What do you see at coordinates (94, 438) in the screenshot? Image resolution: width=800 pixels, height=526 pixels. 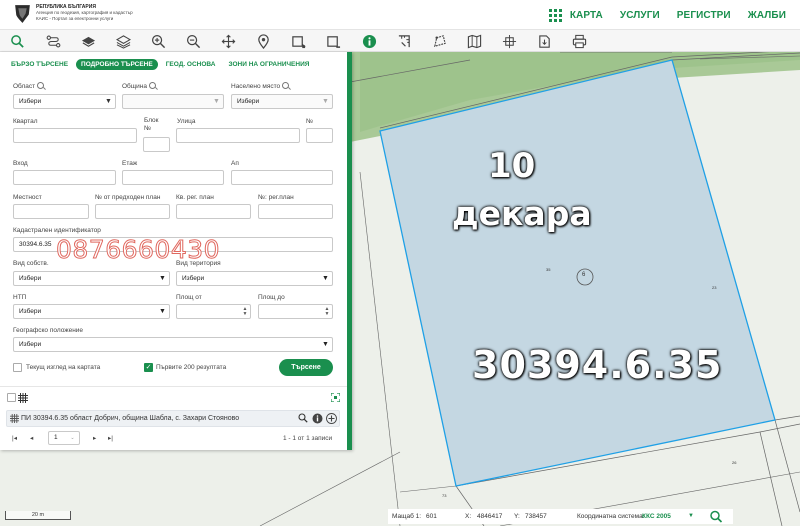 I see `next-page-button: ▸` at bounding box center [94, 438].